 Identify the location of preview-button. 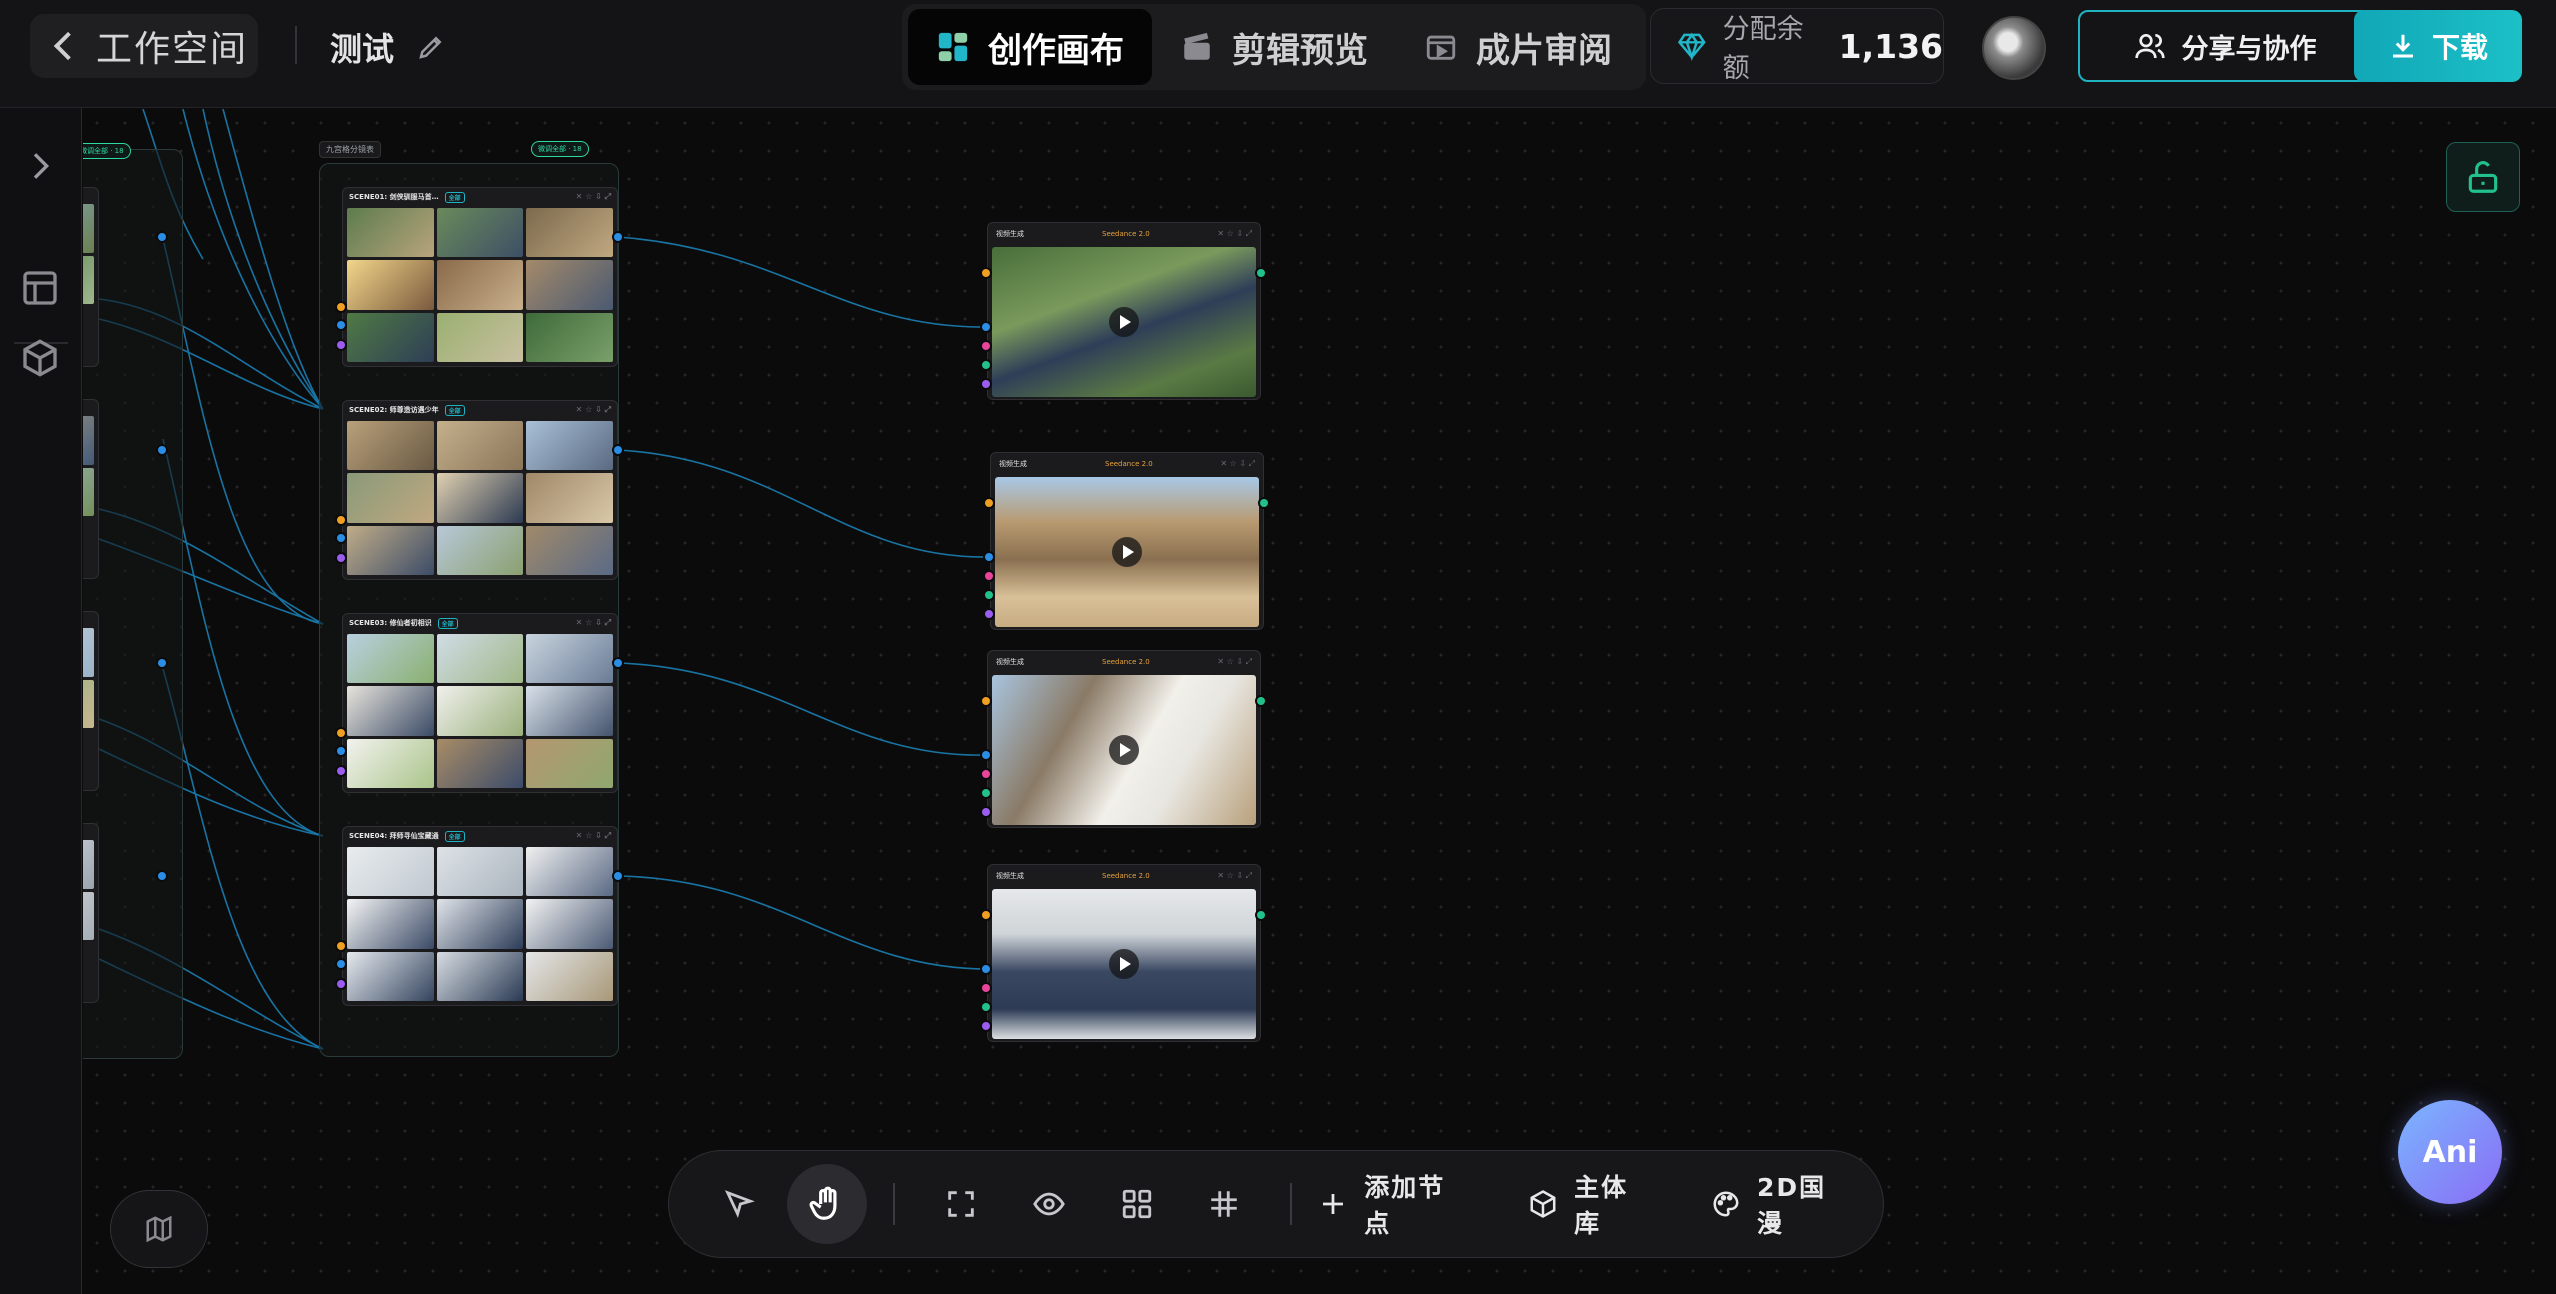
(1049, 1204).